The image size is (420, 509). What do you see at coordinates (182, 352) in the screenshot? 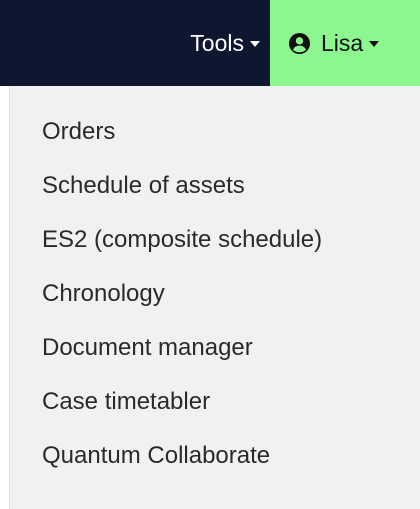
I see `menu-item-document-manager: Document manager` at bounding box center [182, 352].